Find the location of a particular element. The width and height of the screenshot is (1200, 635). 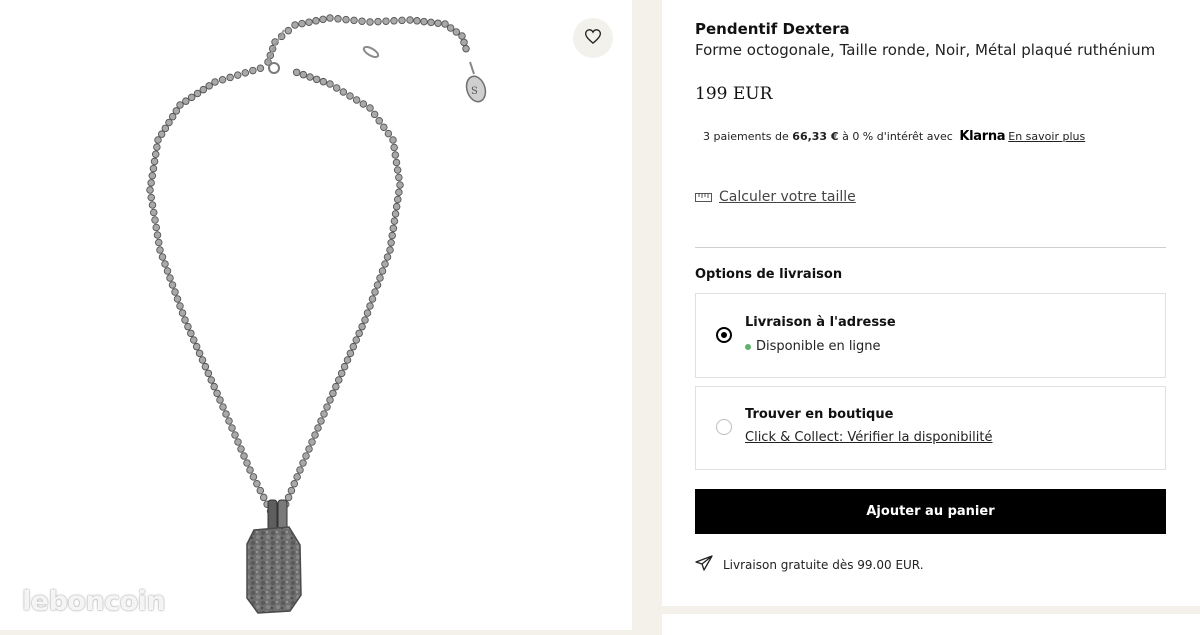

paper-plane-icon is located at coordinates (704, 564).